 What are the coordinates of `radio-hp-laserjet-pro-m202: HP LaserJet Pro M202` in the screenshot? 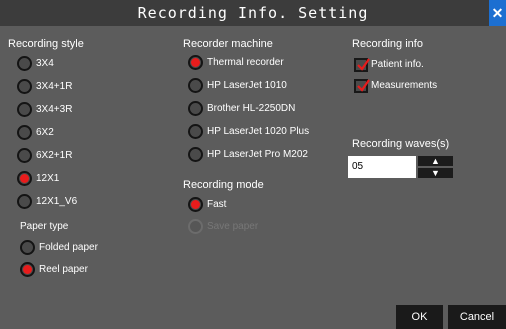 It's located at (248, 154).